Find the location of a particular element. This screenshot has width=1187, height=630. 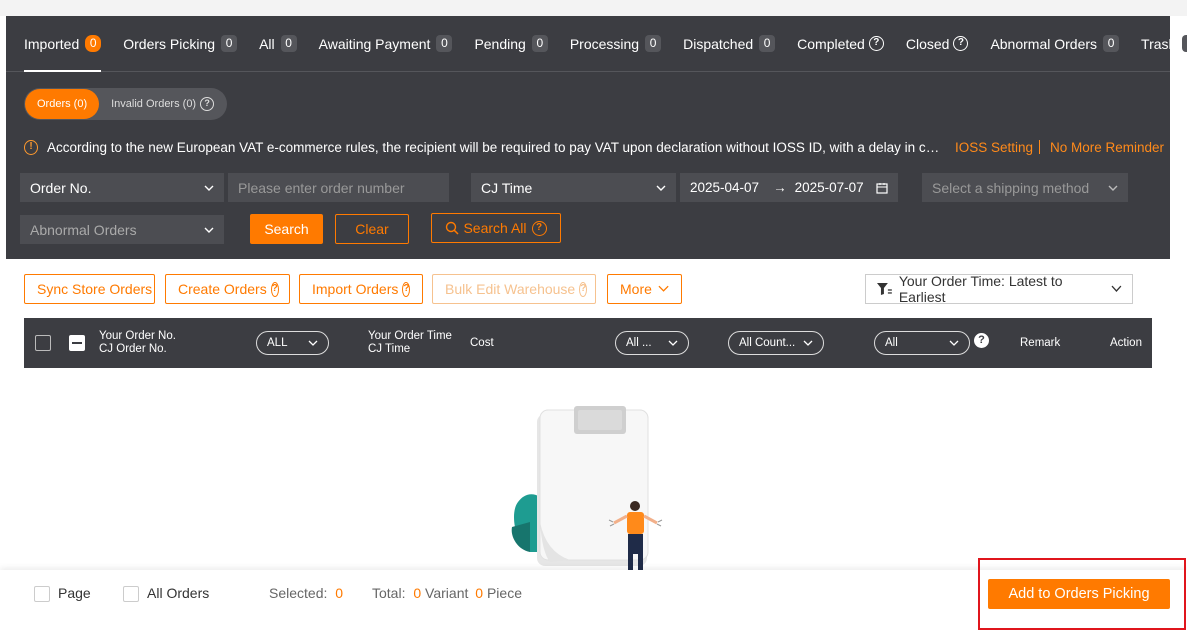

tab-orders-picking: Orders Picking 0 is located at coordinates (180, 44).